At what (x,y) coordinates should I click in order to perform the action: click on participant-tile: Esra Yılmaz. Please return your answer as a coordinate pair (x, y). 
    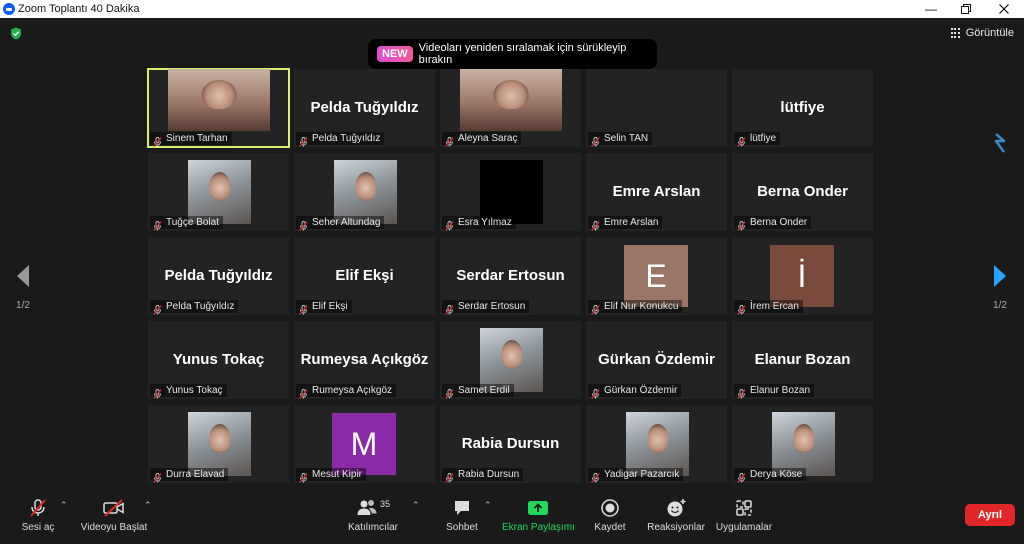
    Looking at the image, I should click on (510, 192).